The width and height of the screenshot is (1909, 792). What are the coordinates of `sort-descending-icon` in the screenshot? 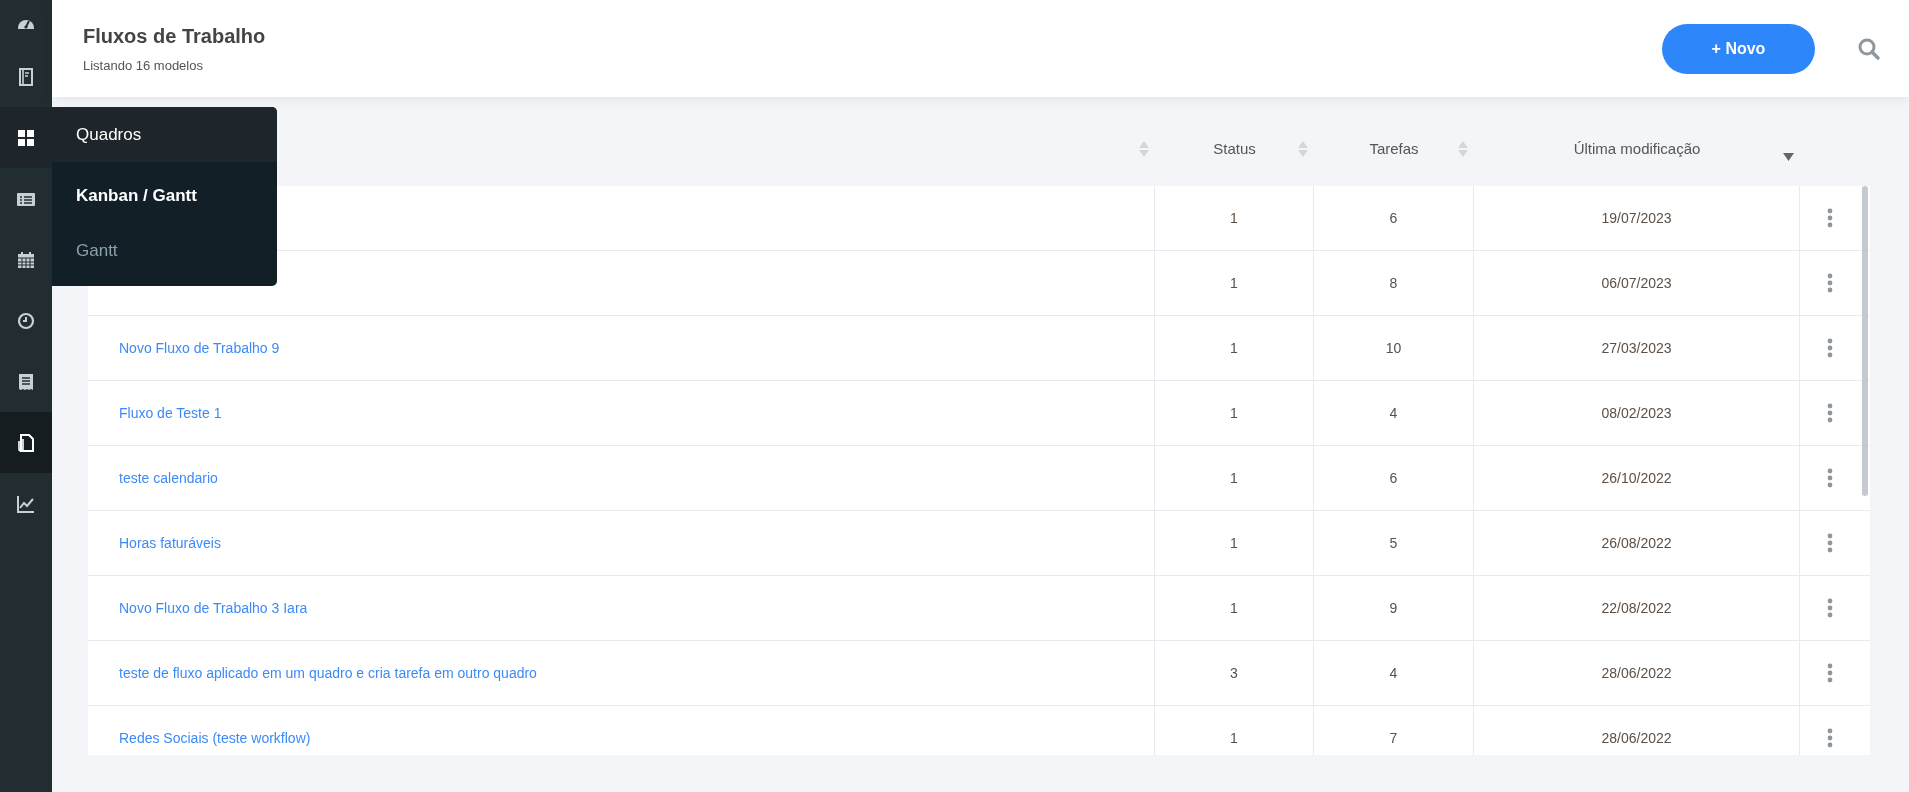 It's located at (1788, 157).